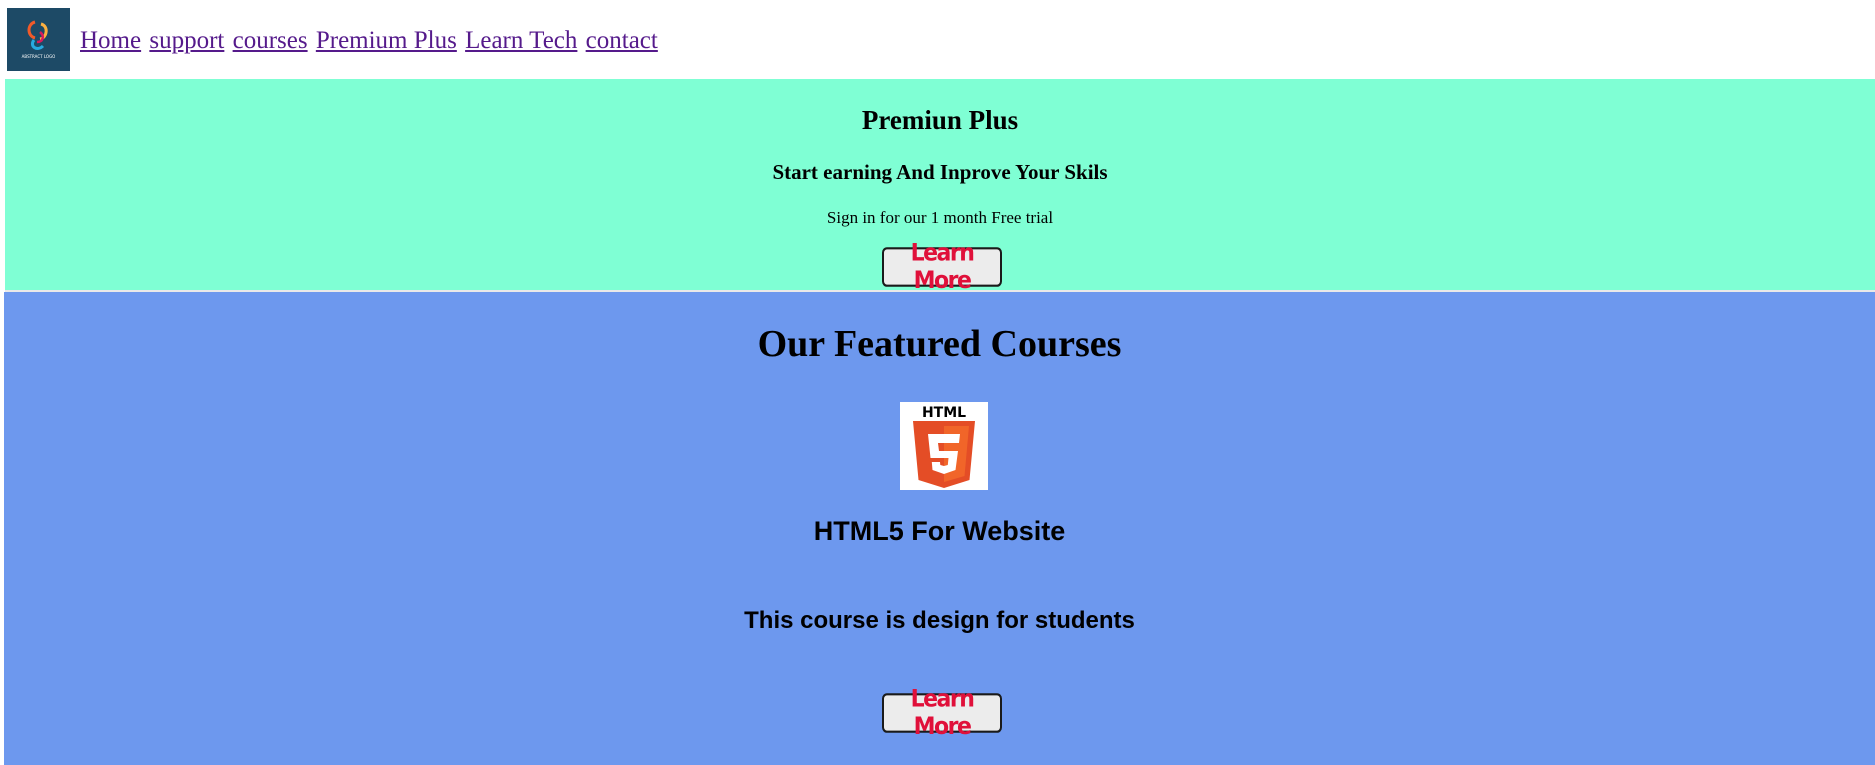 The width and height of the screenshot is (1875, 765). What do you see at coordinates (110, 40) in the screenshot?
I see `nav-link-home: Home` at bounding box center [110, 40].